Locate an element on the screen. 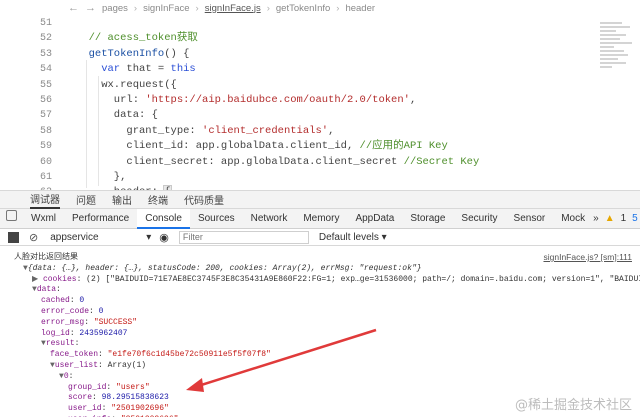 Image resolution: width=640 pixels, height=417 pixels. watermark: @稀土掘金技术社区 is located at coordinates (573, 405).